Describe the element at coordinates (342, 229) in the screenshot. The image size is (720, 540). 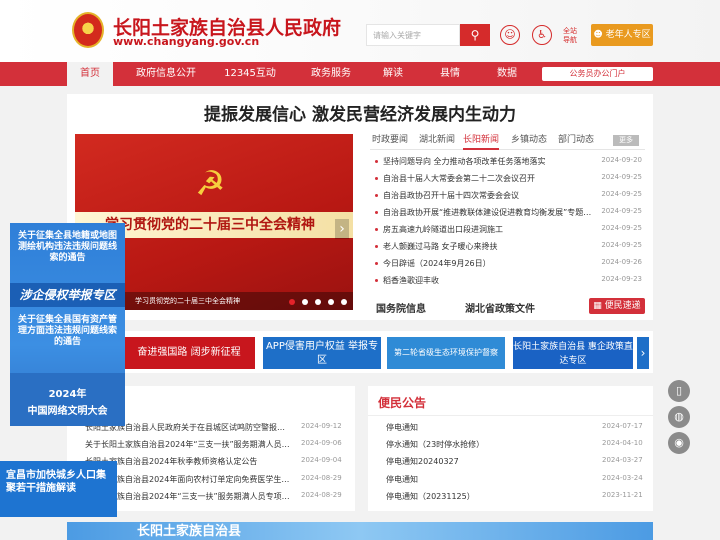
I see `slider-next-arrow: ›` at that location.